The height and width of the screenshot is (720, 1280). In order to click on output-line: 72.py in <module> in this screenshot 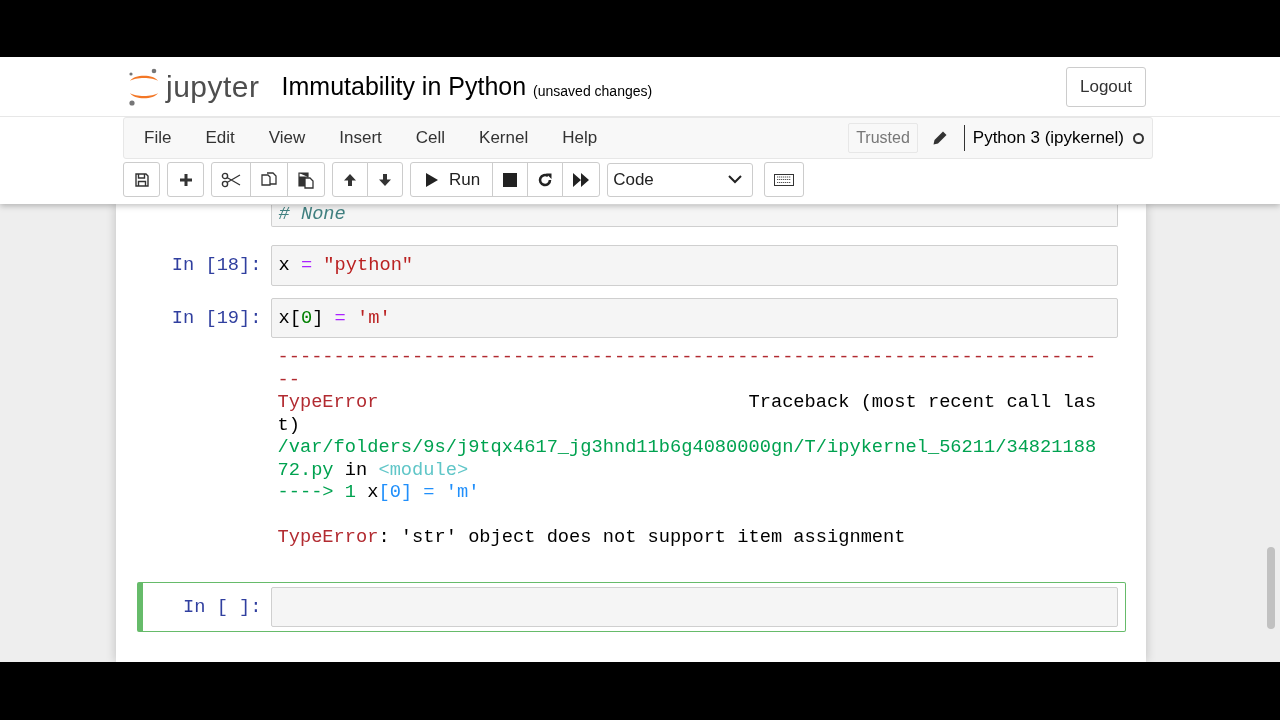, I will do `click(373, 469)`.